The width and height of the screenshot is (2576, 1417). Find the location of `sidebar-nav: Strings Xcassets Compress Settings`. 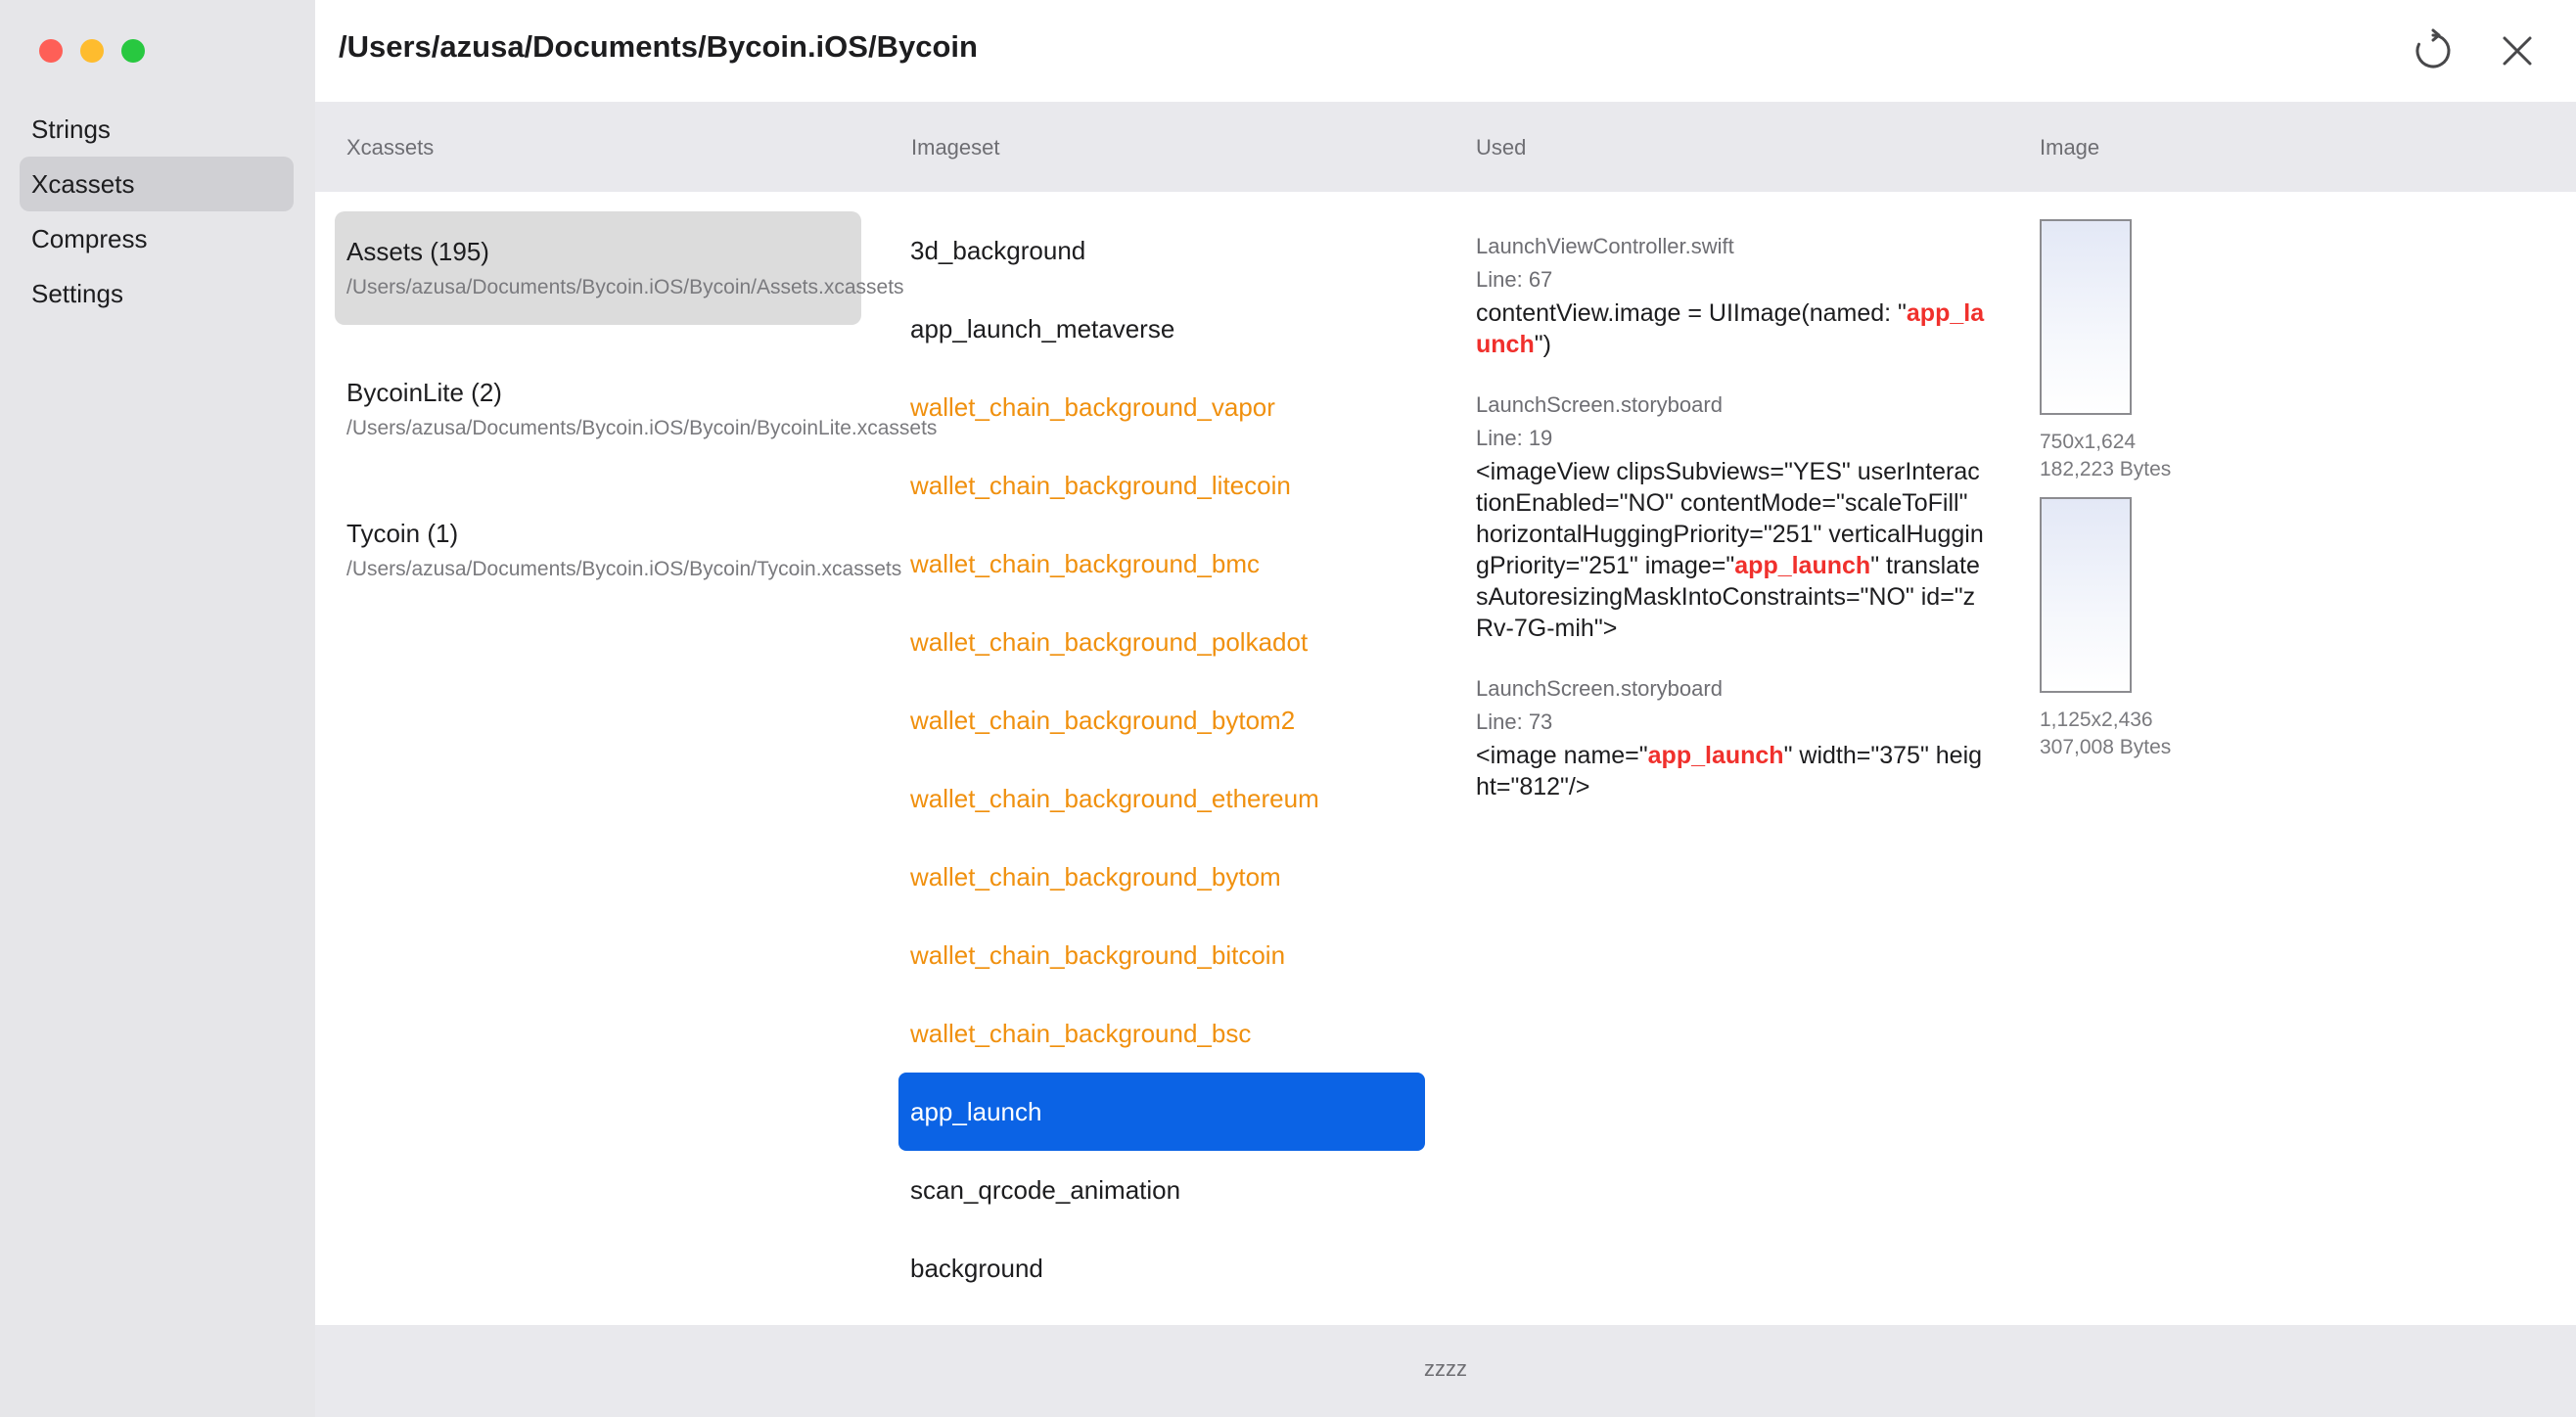

sidebar-nav: Strings Xcassets Compress Settings is located at coordinates (157, 211).